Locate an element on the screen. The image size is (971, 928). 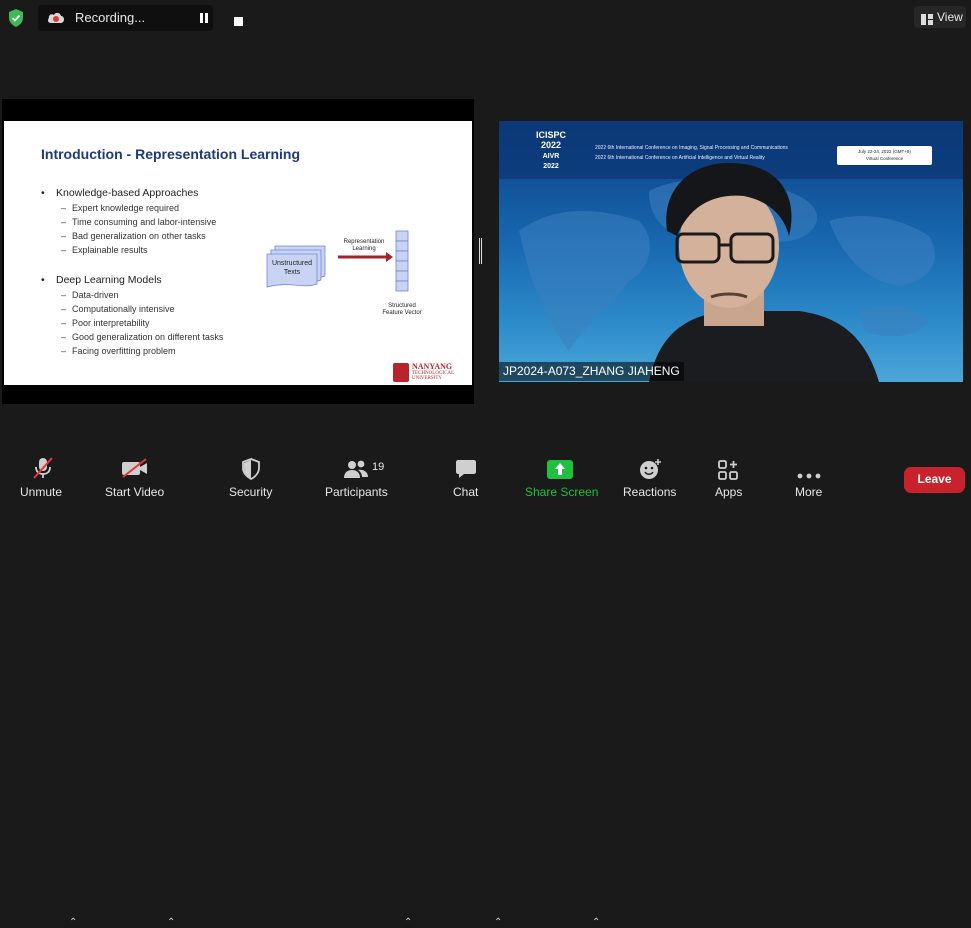
share-options-chevron-icon: ⌃ is located at coordinates (596, 922).